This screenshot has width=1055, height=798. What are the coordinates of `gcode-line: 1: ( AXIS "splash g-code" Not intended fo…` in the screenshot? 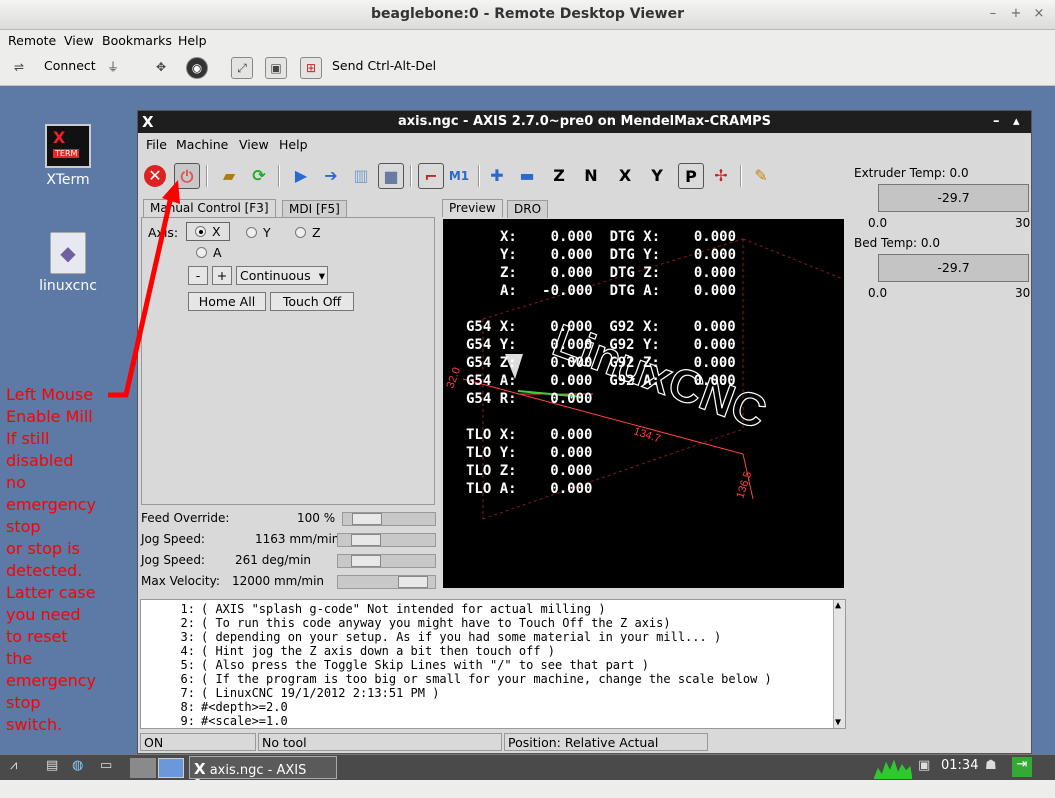 It's located at (375, 609).